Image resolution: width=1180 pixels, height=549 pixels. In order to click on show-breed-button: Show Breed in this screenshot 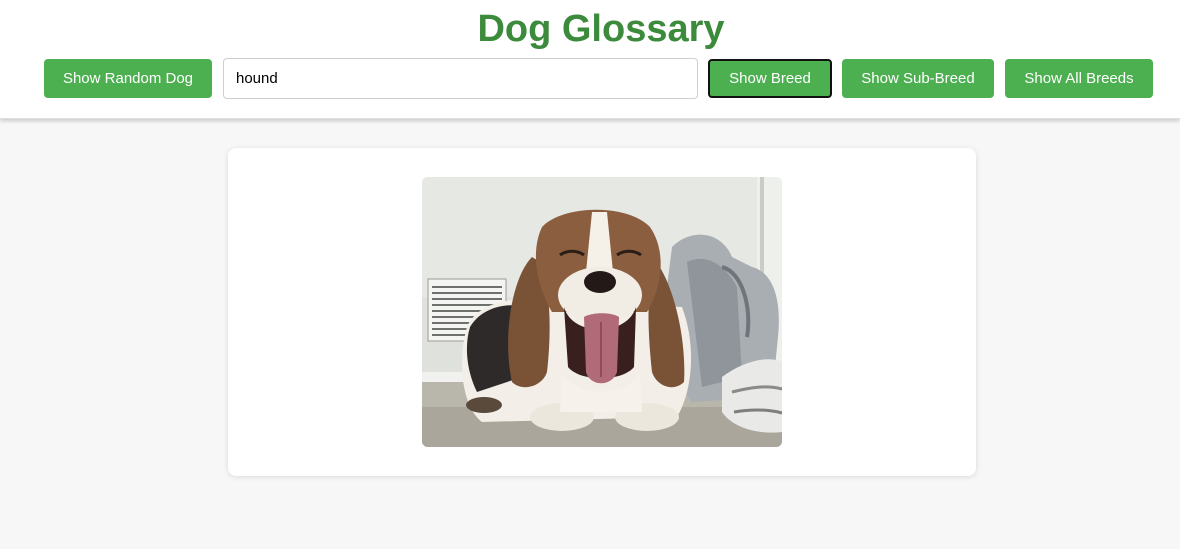, I will do `click(770, 78)`.